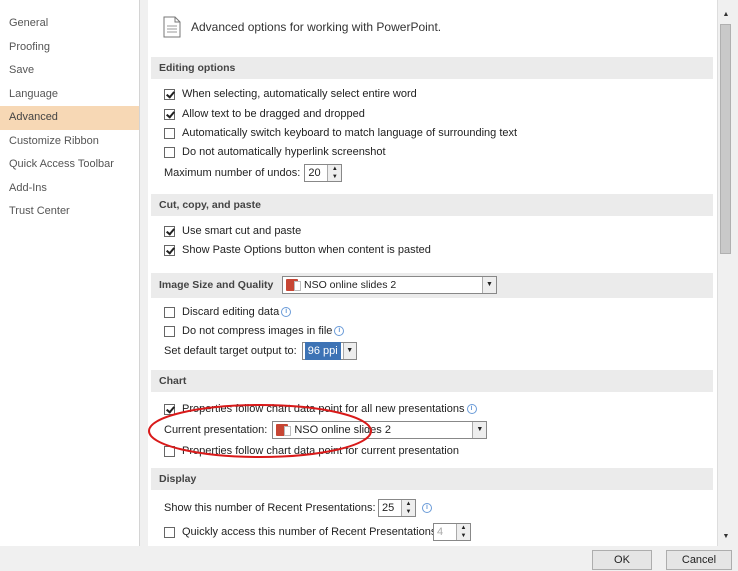 This screenshot has height=571, width=738. Describe the element at coordinates (350, 284) in the screenshot. I see `image-size-presentation-value: NSO online slides 2` at that location.